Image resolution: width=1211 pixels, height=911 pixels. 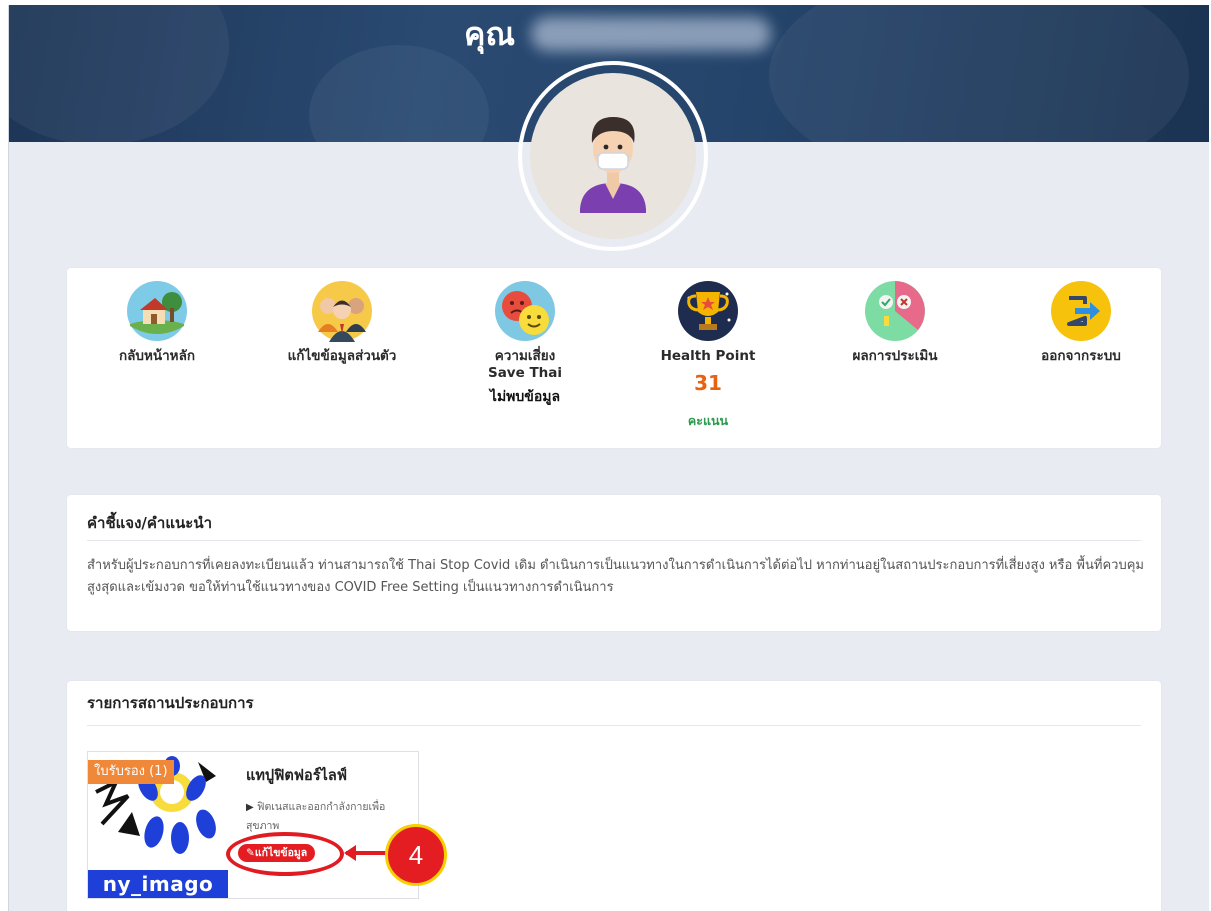 I want to click on edit-business-button: ✎แก้ไขข้อมูล, so click(x=277, y=853).